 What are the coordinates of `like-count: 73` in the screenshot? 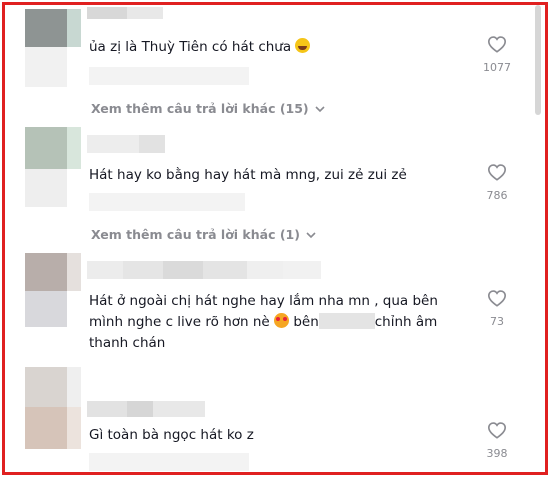 It's located at (497, 321).